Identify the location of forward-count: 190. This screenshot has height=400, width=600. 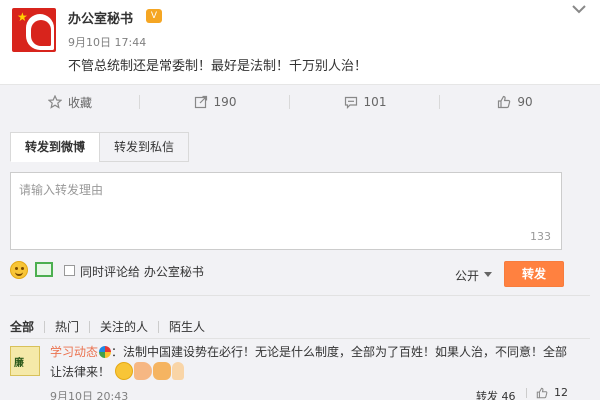
(225, 102).